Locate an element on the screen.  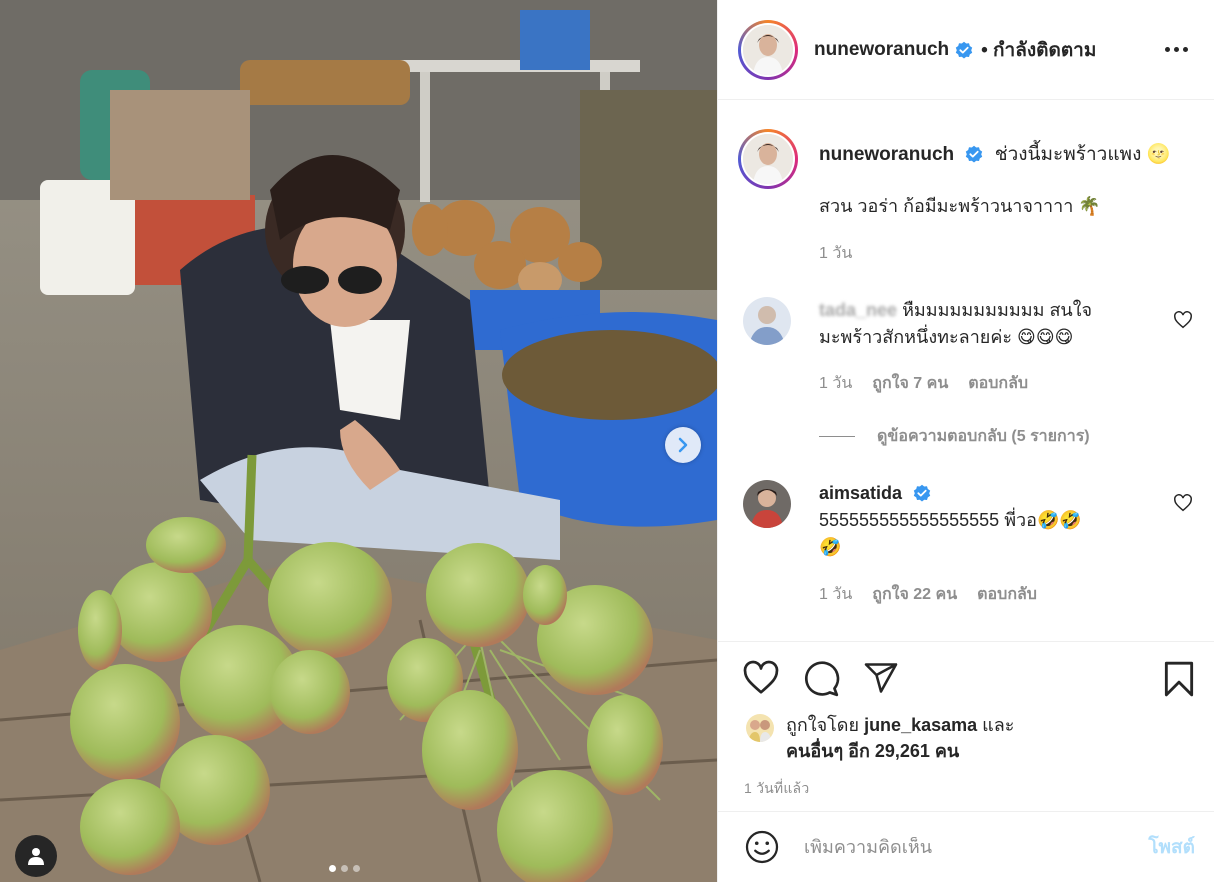
comment-text-line1: 555555555555555555 พี่วอ🤣🤣 is located at coordinates (950, 520).